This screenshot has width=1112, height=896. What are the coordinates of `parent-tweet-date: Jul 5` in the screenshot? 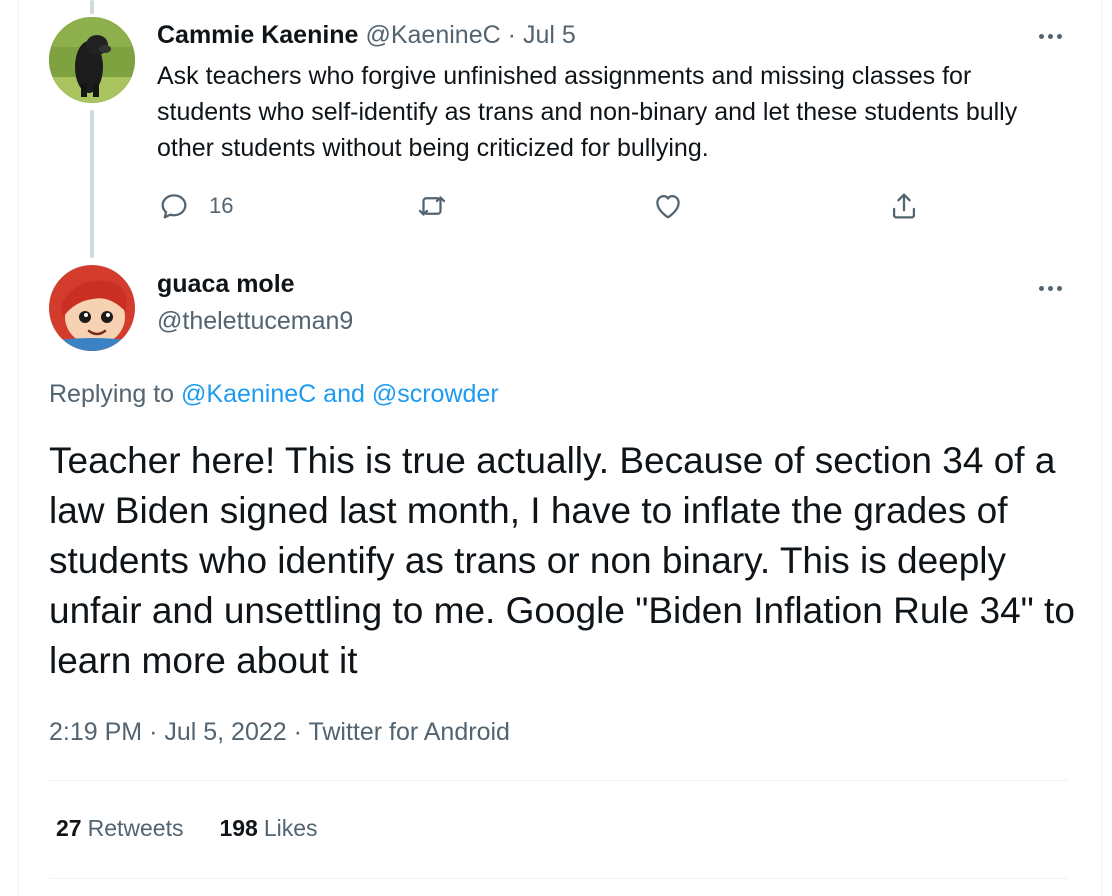 It's located at (549, 35).